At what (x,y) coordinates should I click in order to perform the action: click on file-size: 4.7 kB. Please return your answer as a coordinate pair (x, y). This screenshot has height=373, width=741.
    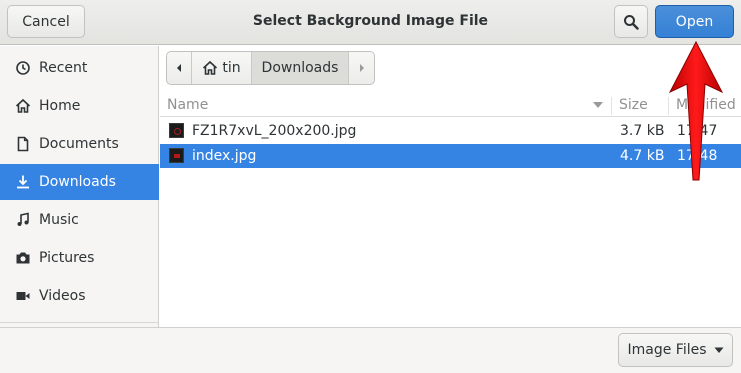
    Looking at the image, I should click on (642, 156).